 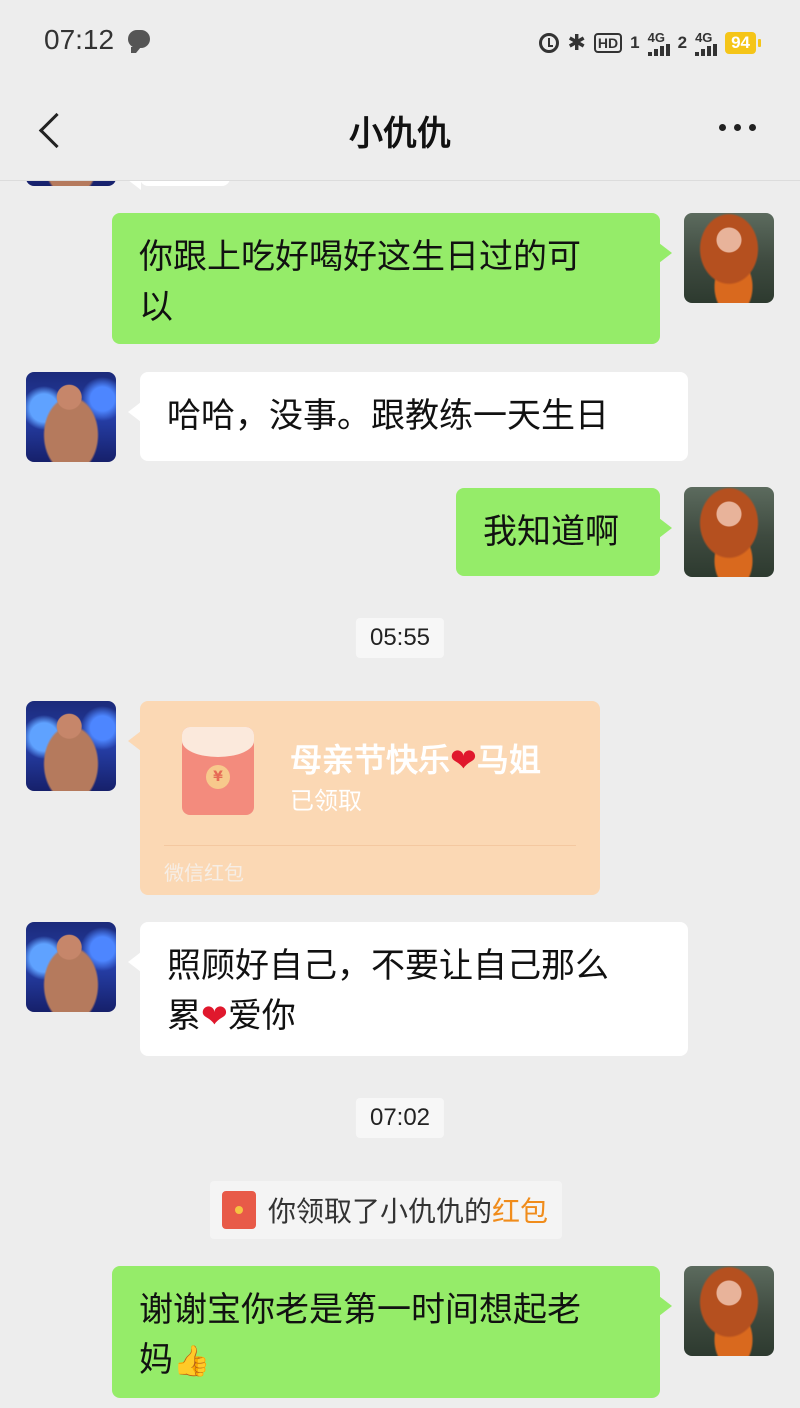 I want to click on message-text: 爱你, so click(x=261, y=1016).